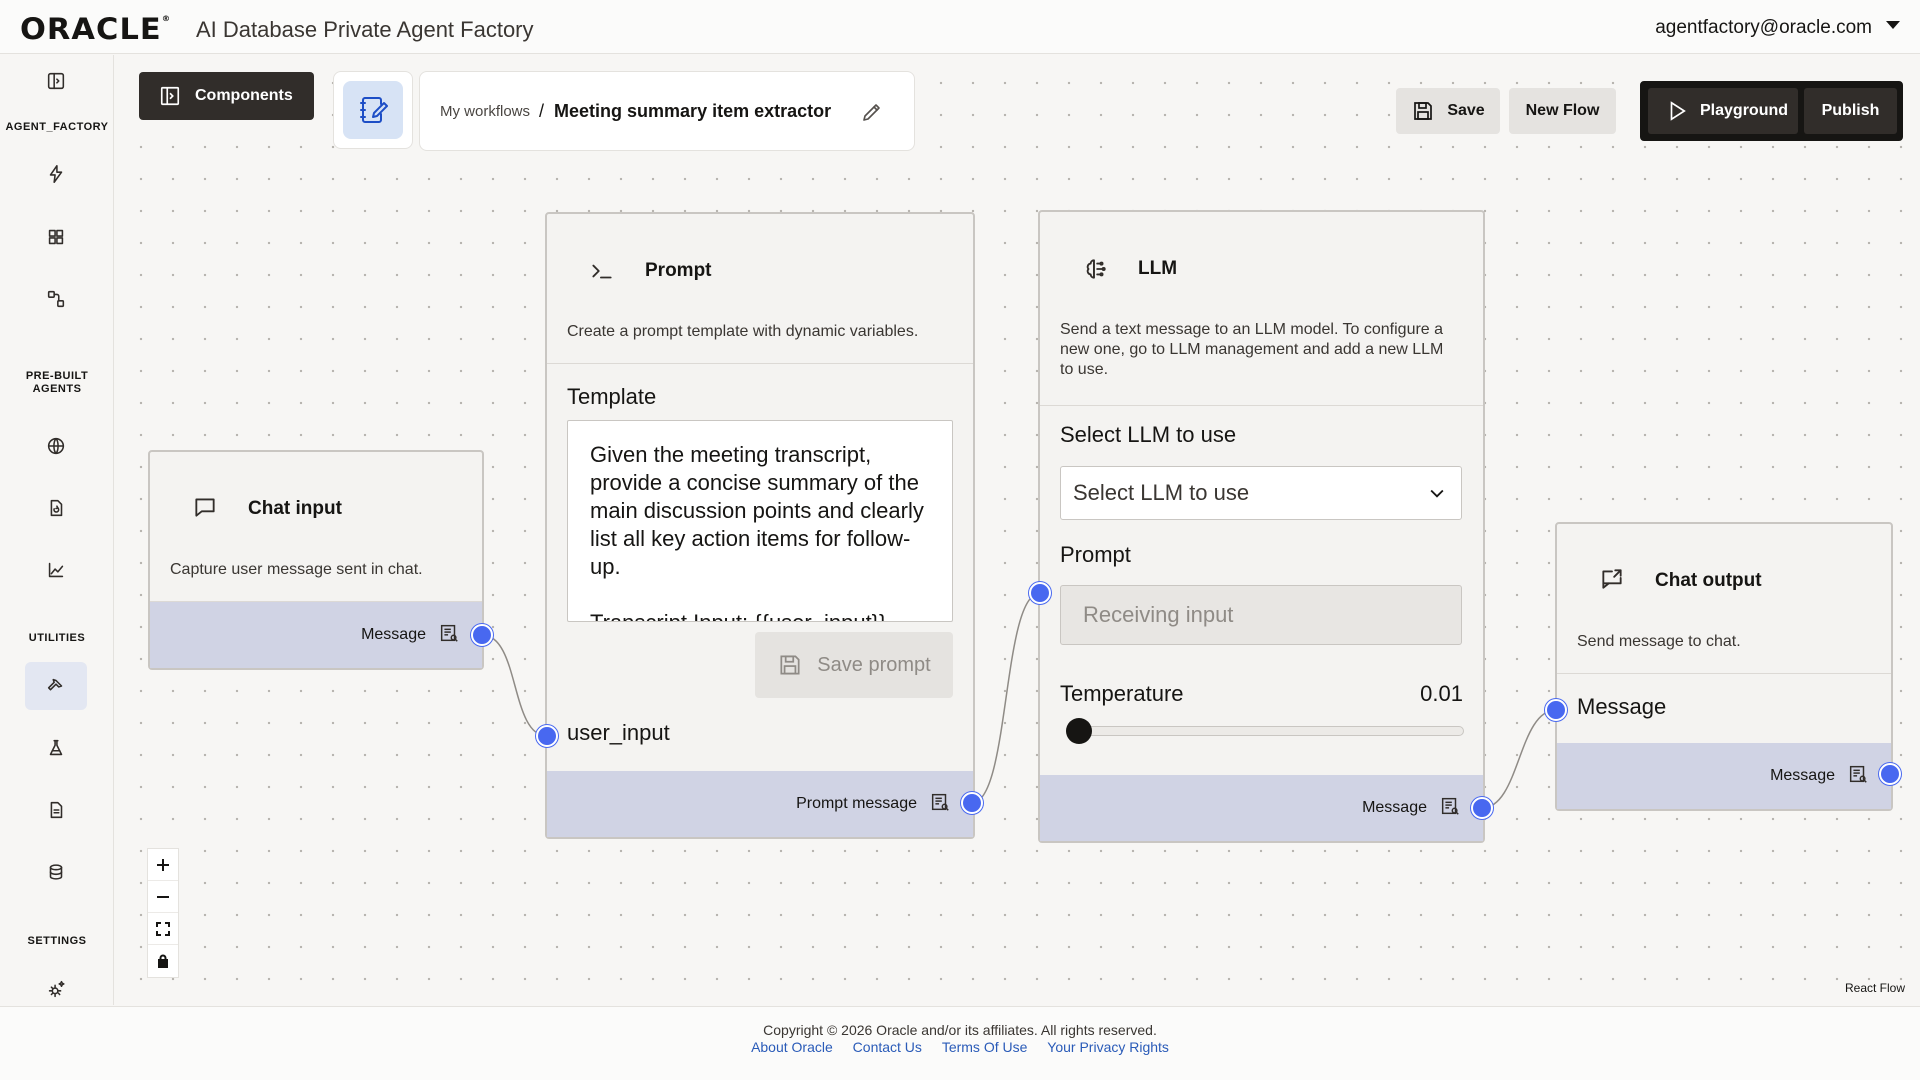 The height and width of the screenshot is (1080, 1920). Describe the element at coordinates (485, 111) in the screenshot. I see `breadcrumb-root-link: My workflows` at that location.